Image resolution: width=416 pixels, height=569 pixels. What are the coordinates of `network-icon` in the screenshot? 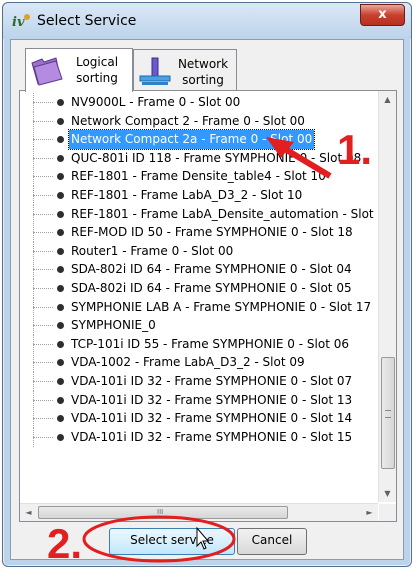 It's located at (155, 71).